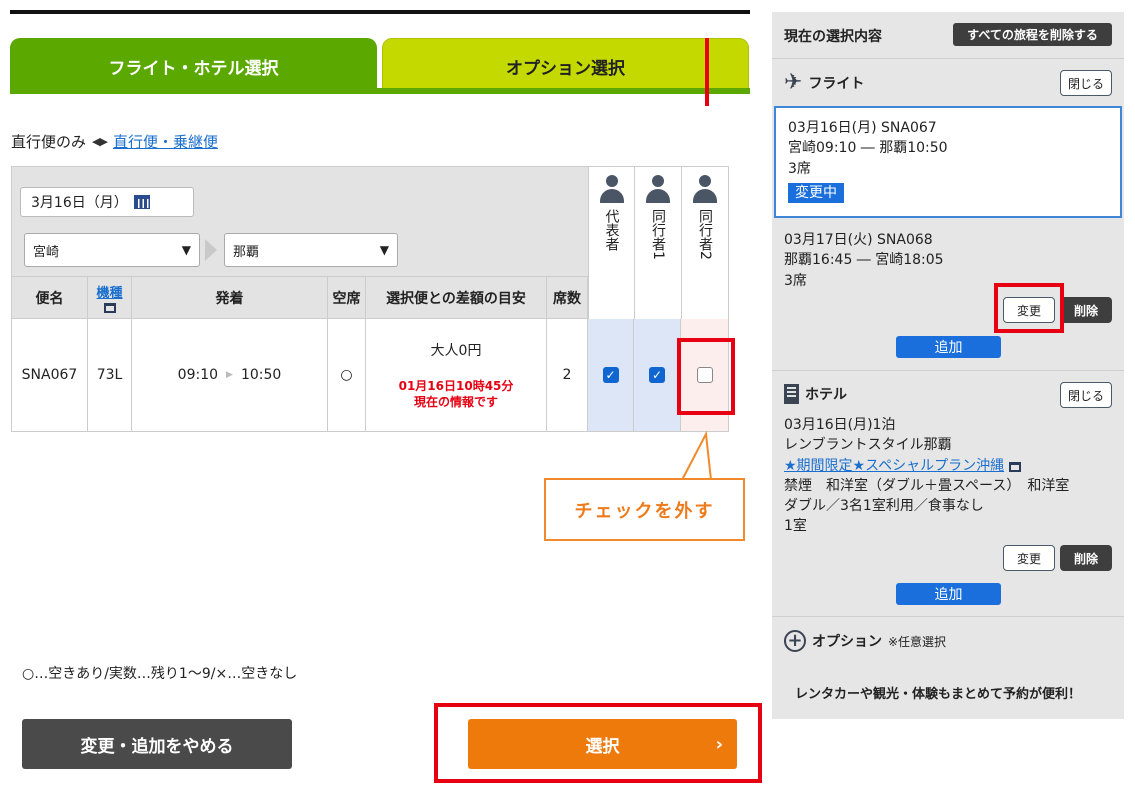 The width and height of the screenshot is (1135, 788). What do you see at coordinates (815, 394) in the screenshot?
I see `hotel-section-header: ホテル` at bounding box center [815, 394].